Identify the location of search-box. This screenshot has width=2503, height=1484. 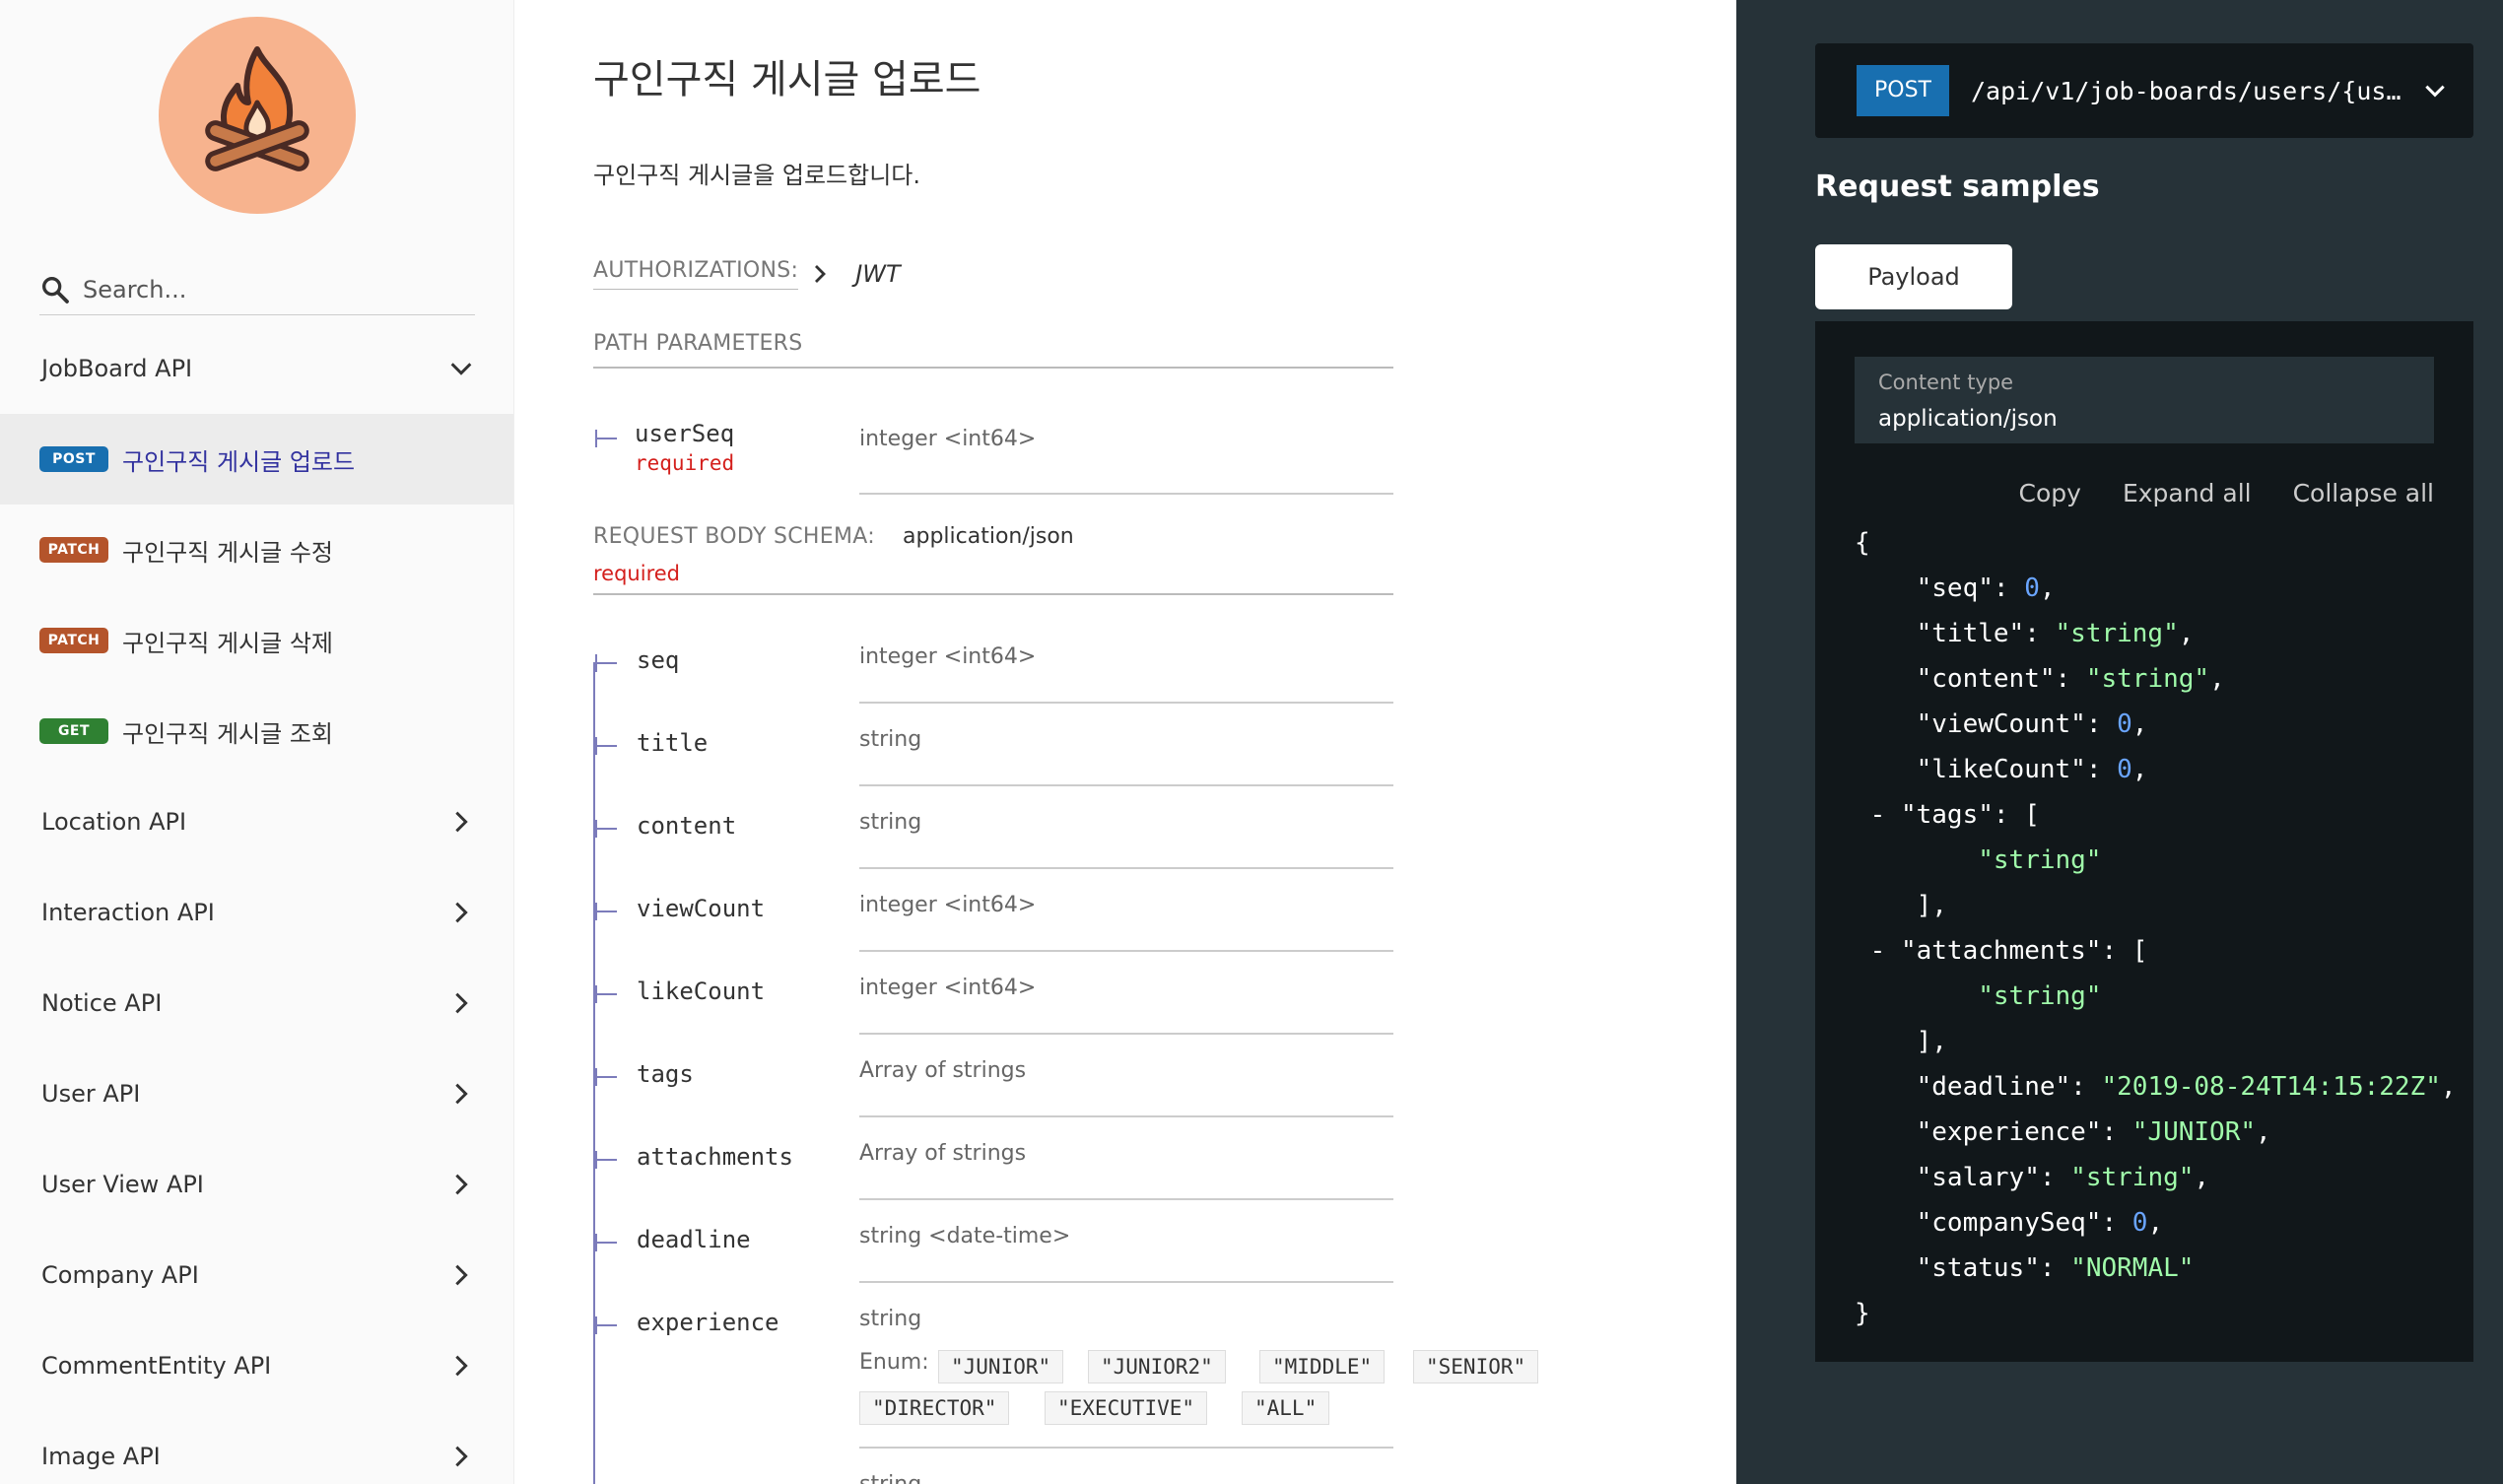
(257, 289).